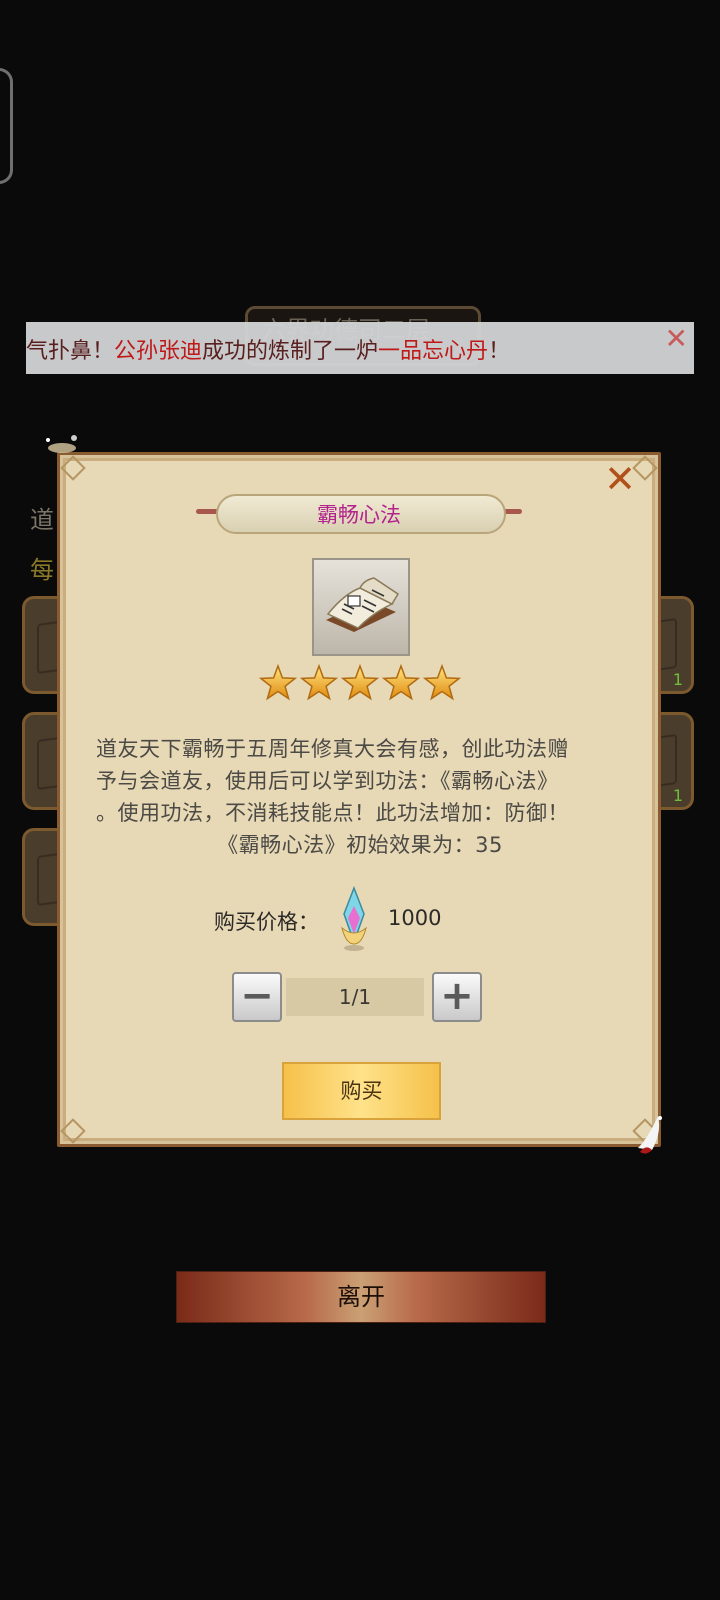 Image resolution: width=720 pixels, height=1600 pixels. Describe the element at coordinates (433, 351) in the screenshot. I see `broadcast-item-name: 一品忘心丹` at that location.